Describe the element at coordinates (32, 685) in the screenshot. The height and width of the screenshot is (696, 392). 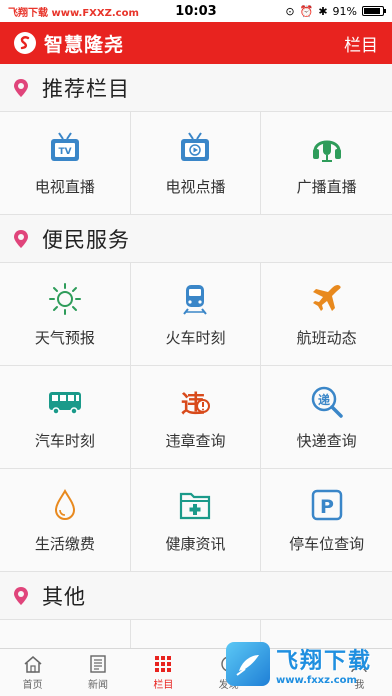
I see `tab-label: 首页` at that location.